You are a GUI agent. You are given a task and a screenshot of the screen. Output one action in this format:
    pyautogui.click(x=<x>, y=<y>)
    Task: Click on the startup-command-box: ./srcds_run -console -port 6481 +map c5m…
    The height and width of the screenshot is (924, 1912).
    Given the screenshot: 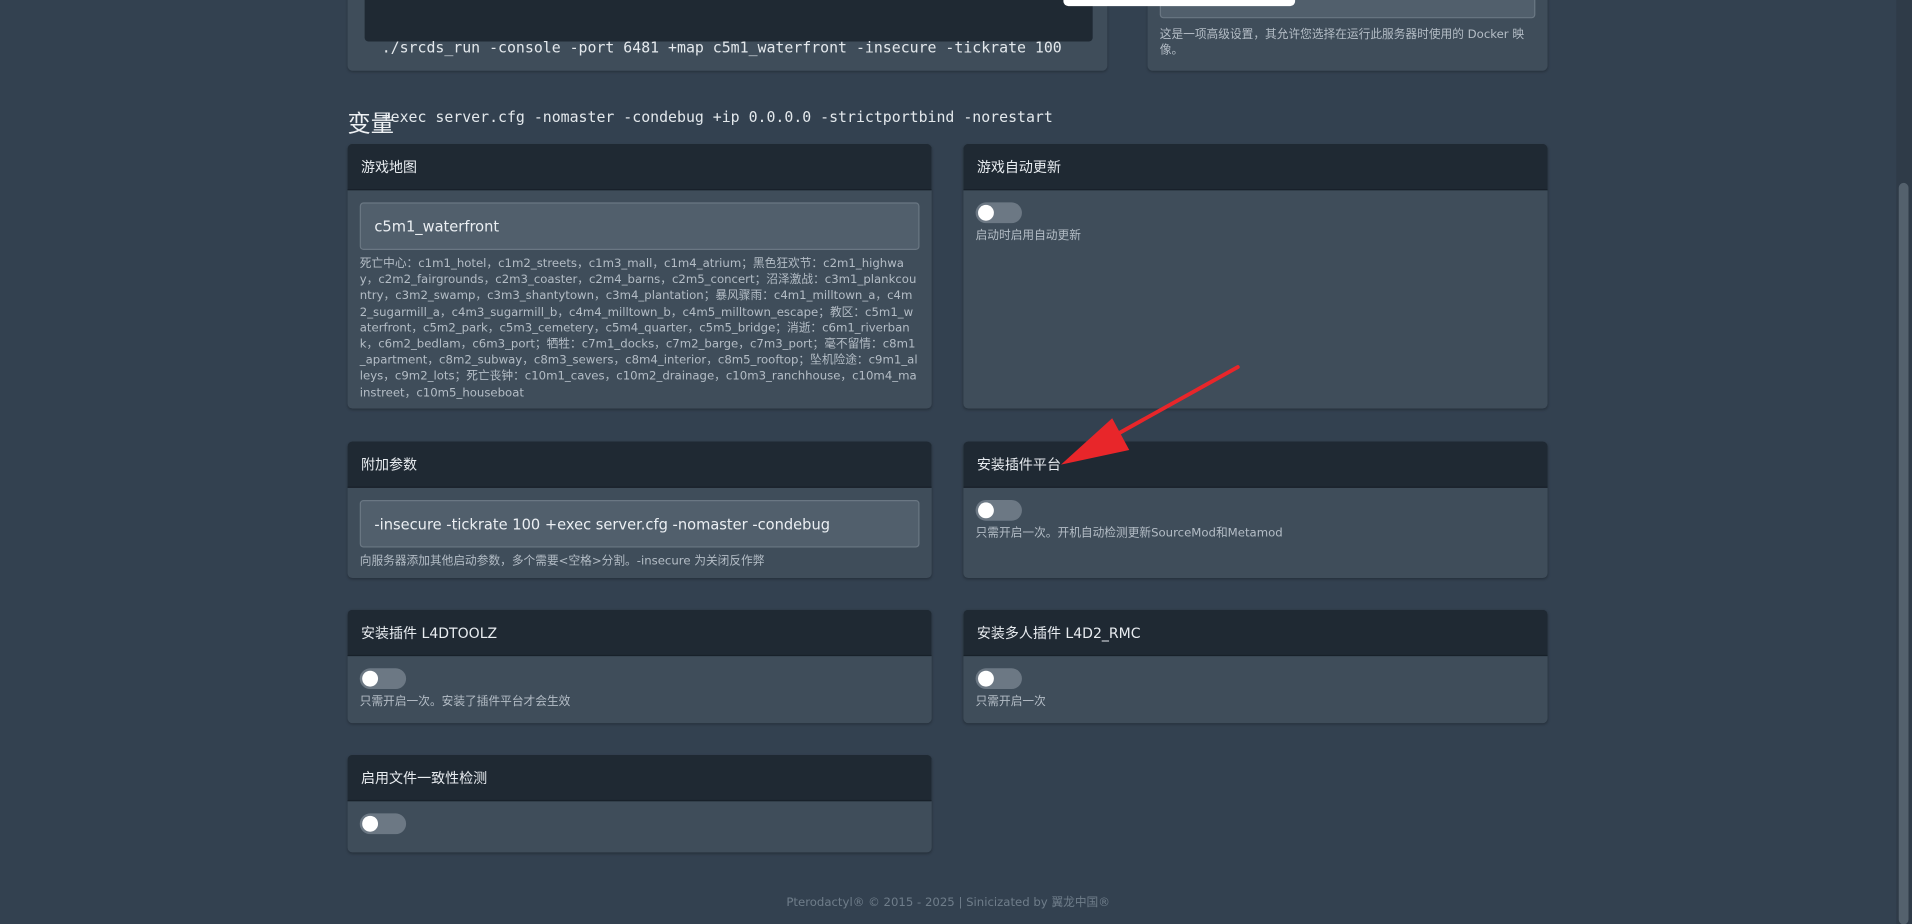 What is the action you would take?
    pyautogui.click(x=728, y=63)
    